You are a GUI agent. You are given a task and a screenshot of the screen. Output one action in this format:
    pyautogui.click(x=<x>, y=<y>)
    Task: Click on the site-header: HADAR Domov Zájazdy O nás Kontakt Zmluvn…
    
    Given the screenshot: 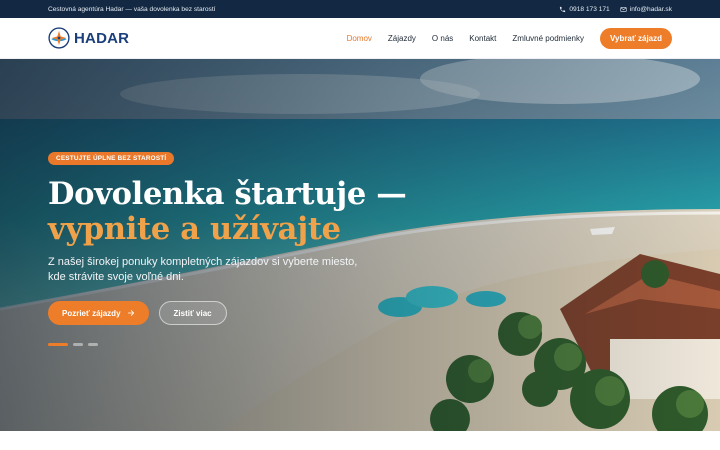 What is the action you would take?
    pyautogui.click(x=360, y=38)
    